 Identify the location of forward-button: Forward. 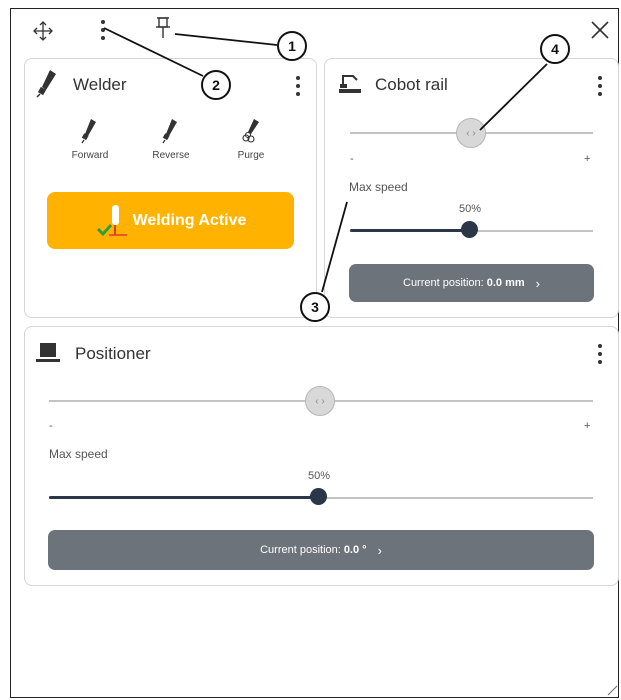
(90, 139).